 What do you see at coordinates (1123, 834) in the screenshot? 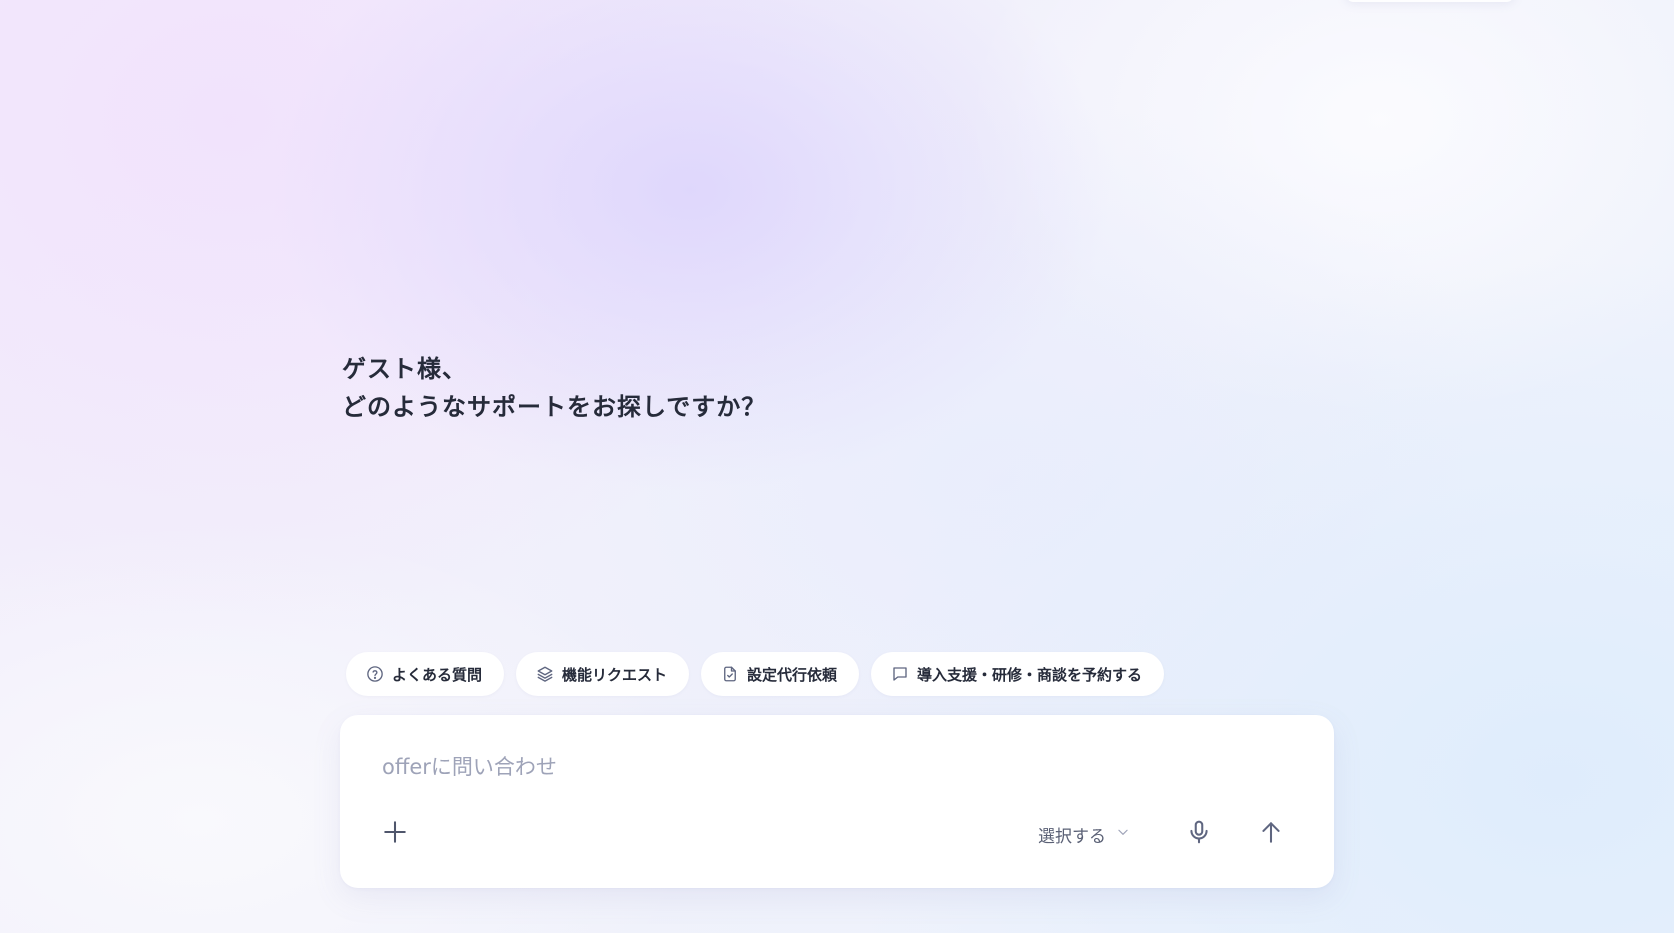
I see `chevron-down-icon` at bounding box center [1123, 834].